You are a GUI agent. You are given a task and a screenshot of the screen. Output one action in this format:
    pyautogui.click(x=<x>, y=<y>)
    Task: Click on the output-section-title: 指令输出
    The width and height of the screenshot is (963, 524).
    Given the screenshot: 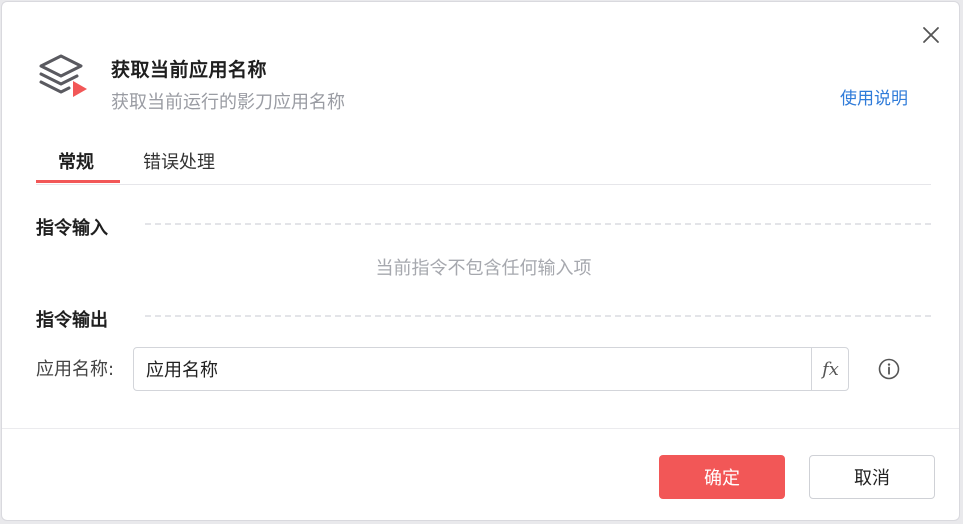 What is the action you would take?
    pyautogui.click(x=72, y=320)
    